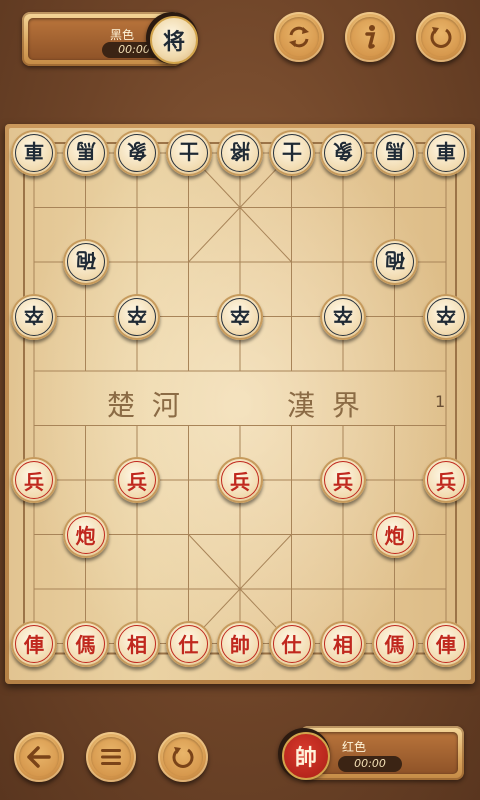 The width and height of the screenshot is (480, 800). I want to click on move-counter: 1, so click(440, 401).